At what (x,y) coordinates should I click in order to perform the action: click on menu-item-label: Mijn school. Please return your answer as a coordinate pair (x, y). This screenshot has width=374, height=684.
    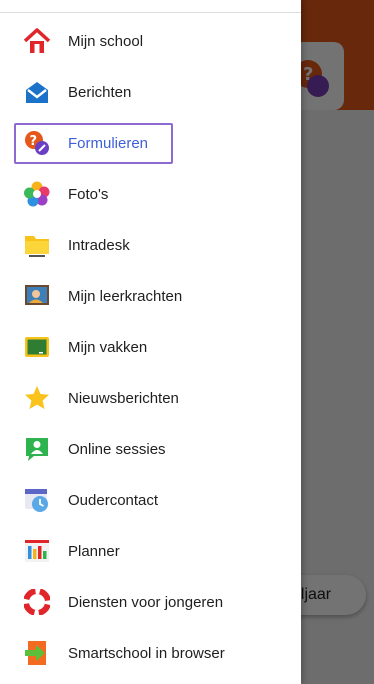
    Looking at the image, I should click on (106, 41).